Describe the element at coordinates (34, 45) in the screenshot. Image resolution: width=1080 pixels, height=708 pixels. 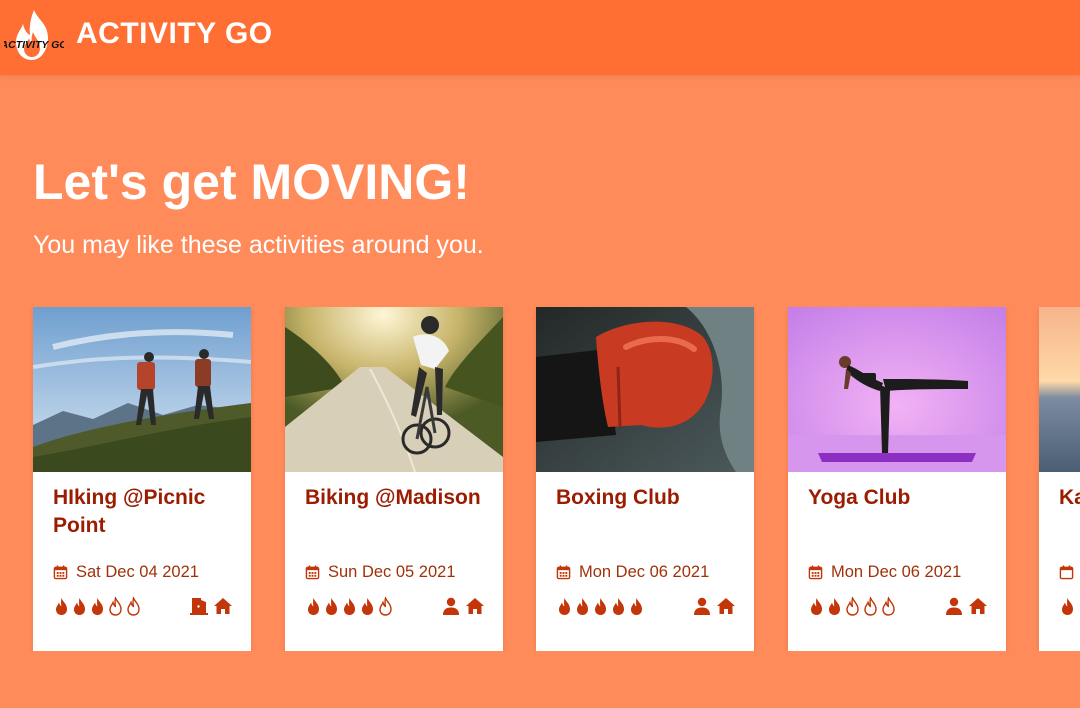
I see `svg-text: ACTIVITY GO` at that location.